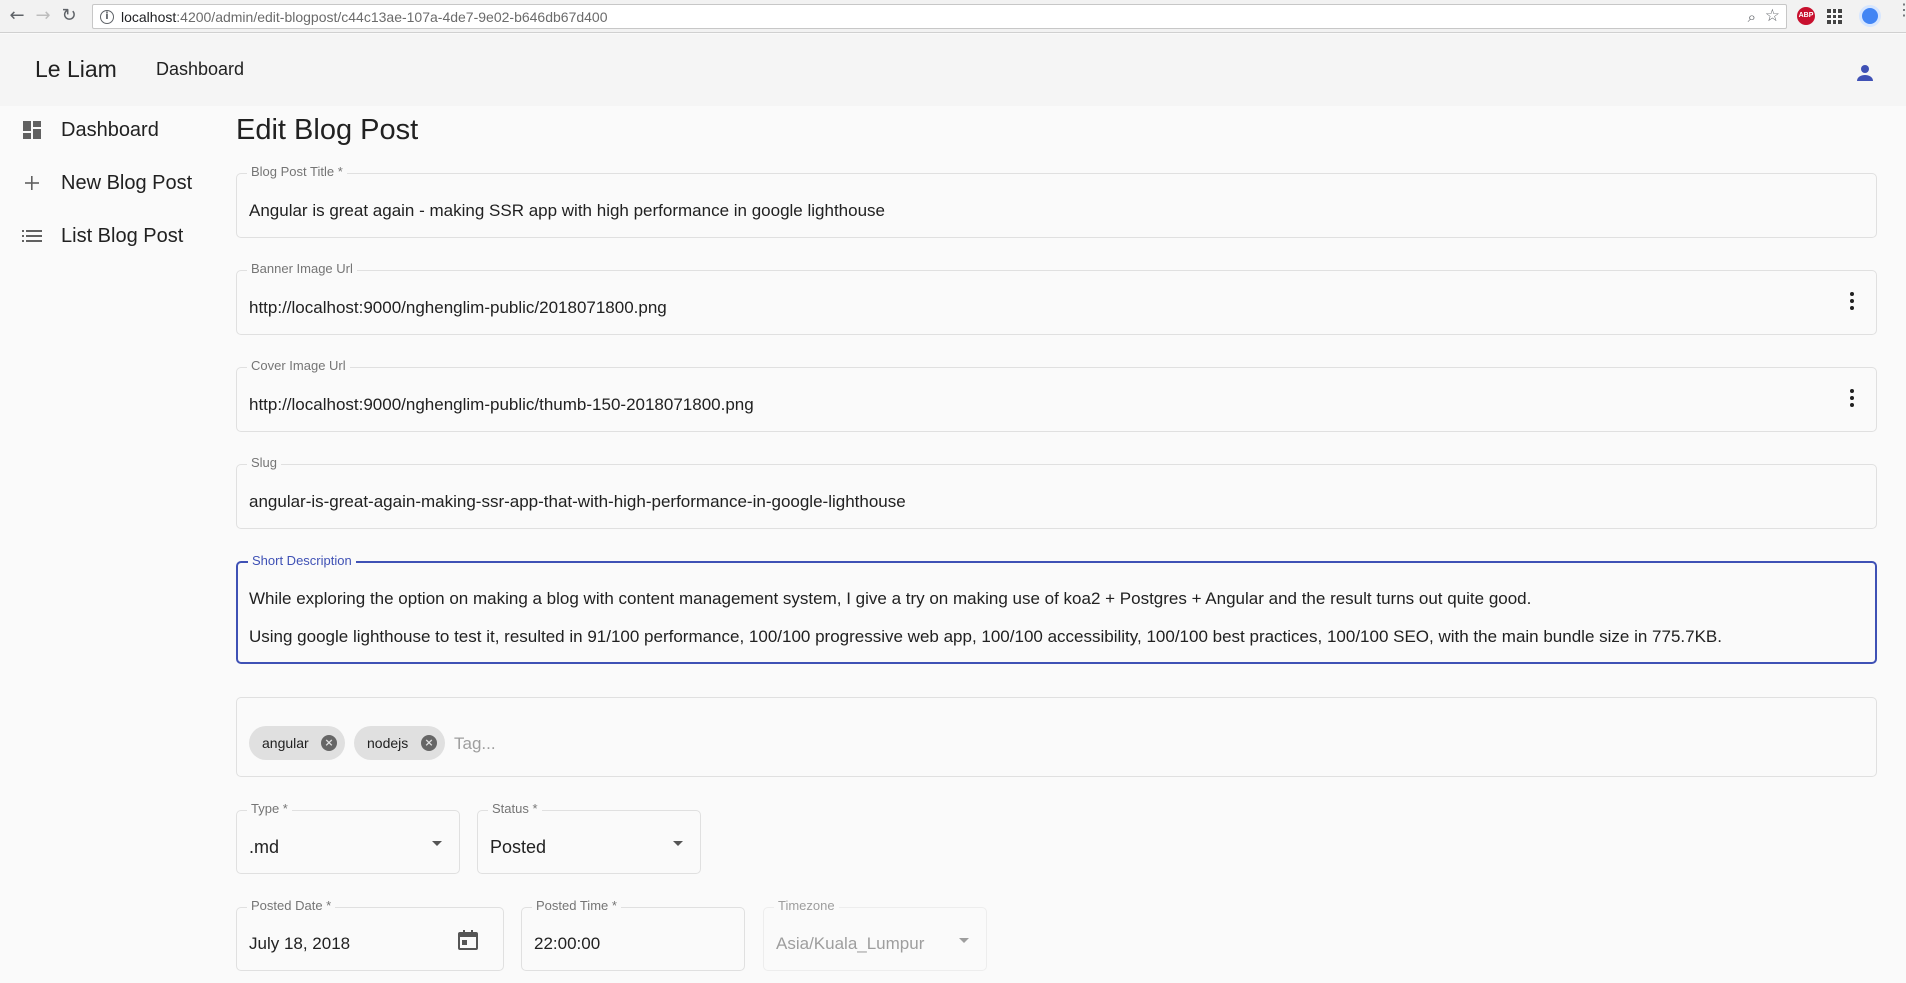 The image size is (1906, 983). I want to click on field-label: Posted Date *, so click(291, 906).